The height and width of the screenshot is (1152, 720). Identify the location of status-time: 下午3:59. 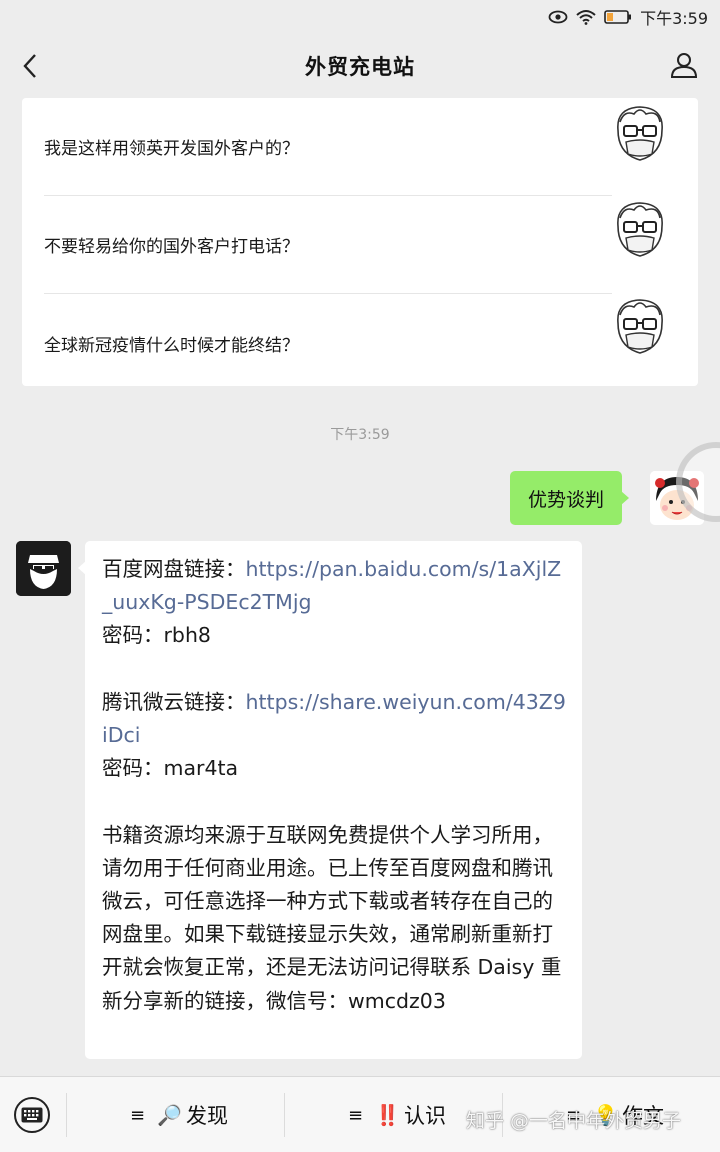
(674, 18).